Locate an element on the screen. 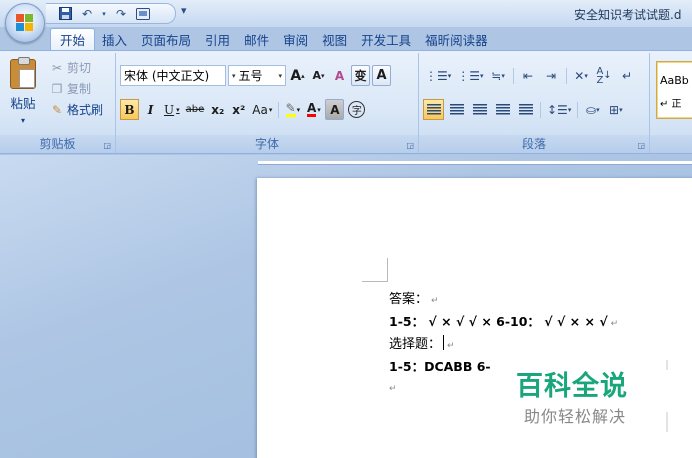  dropdown-arrow-icon: ▾ is located at coordinates (104, 14).